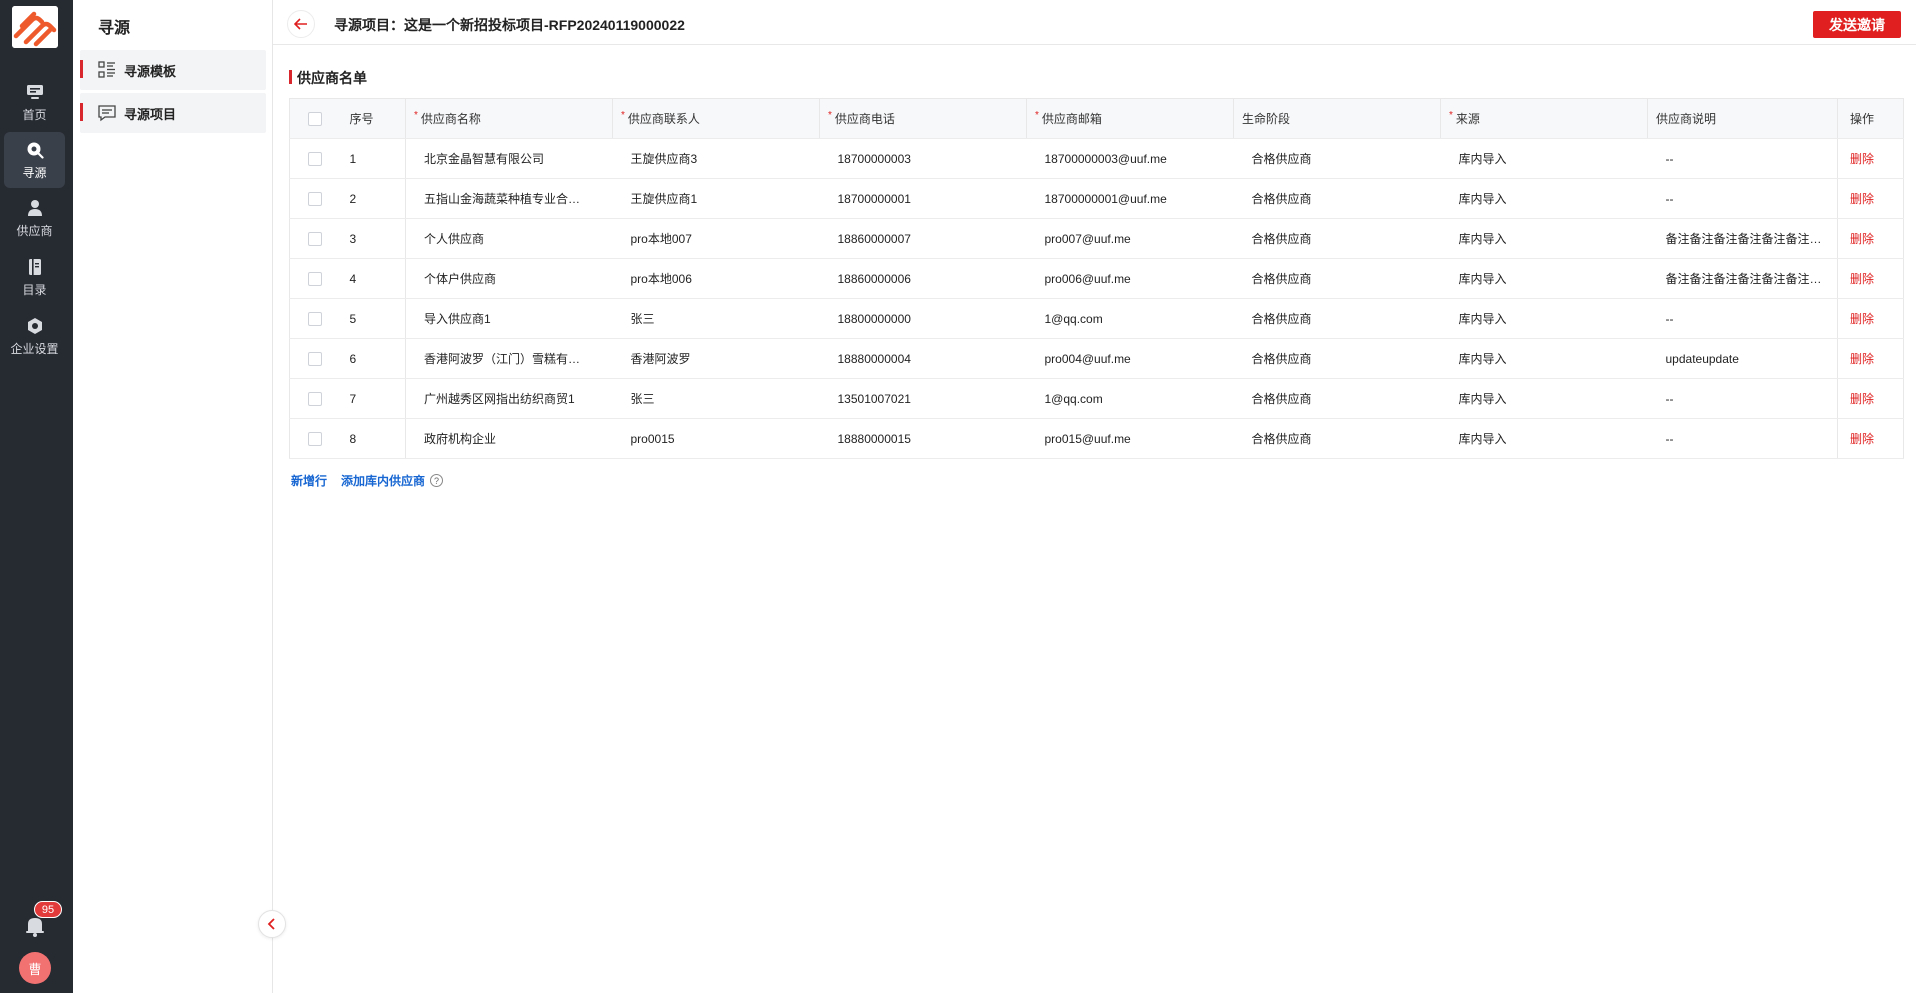 The image size is (1916, 993). I want to click on cell-phone: 18860000006, so click(923, 278).